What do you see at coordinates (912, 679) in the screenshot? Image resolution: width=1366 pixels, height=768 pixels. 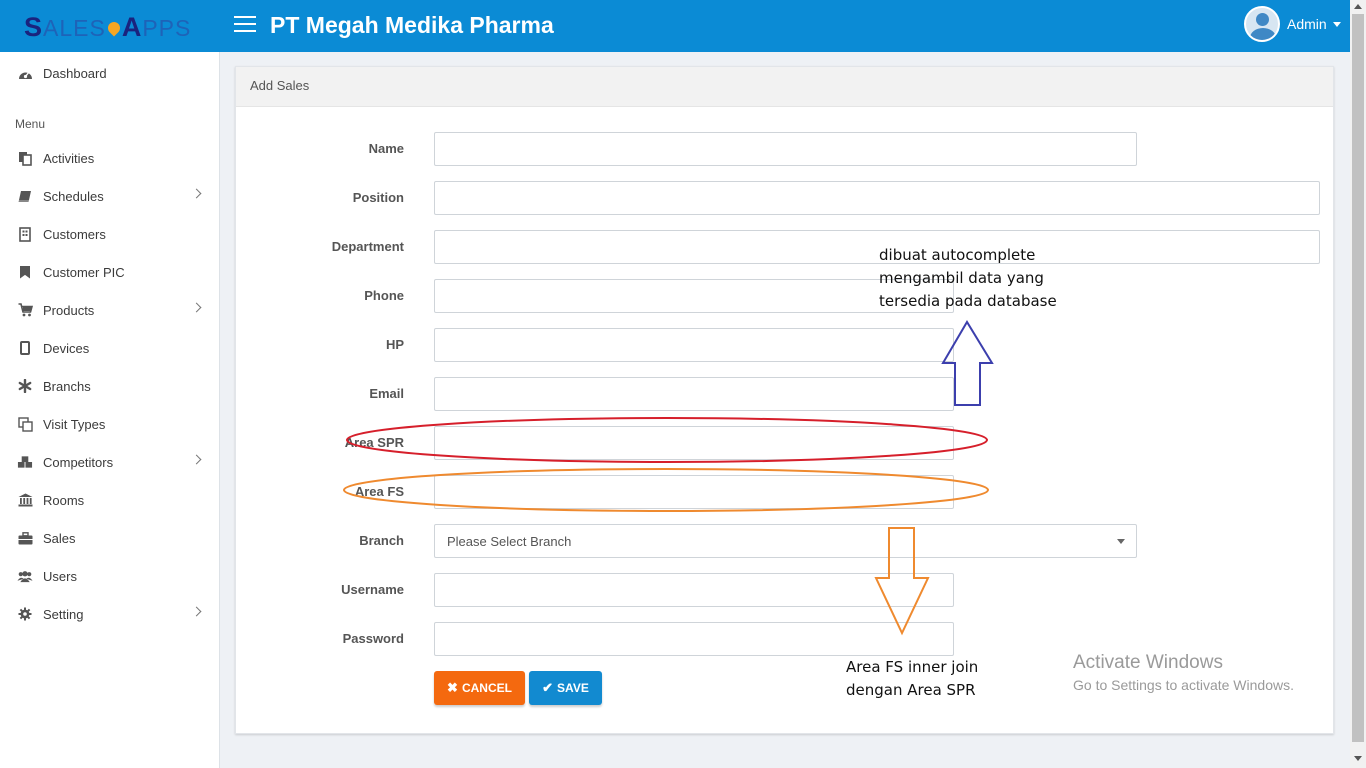 I see `inner-join-annotation: Area FS inner join dengan Area SPR` at bounding box center [912, 679].